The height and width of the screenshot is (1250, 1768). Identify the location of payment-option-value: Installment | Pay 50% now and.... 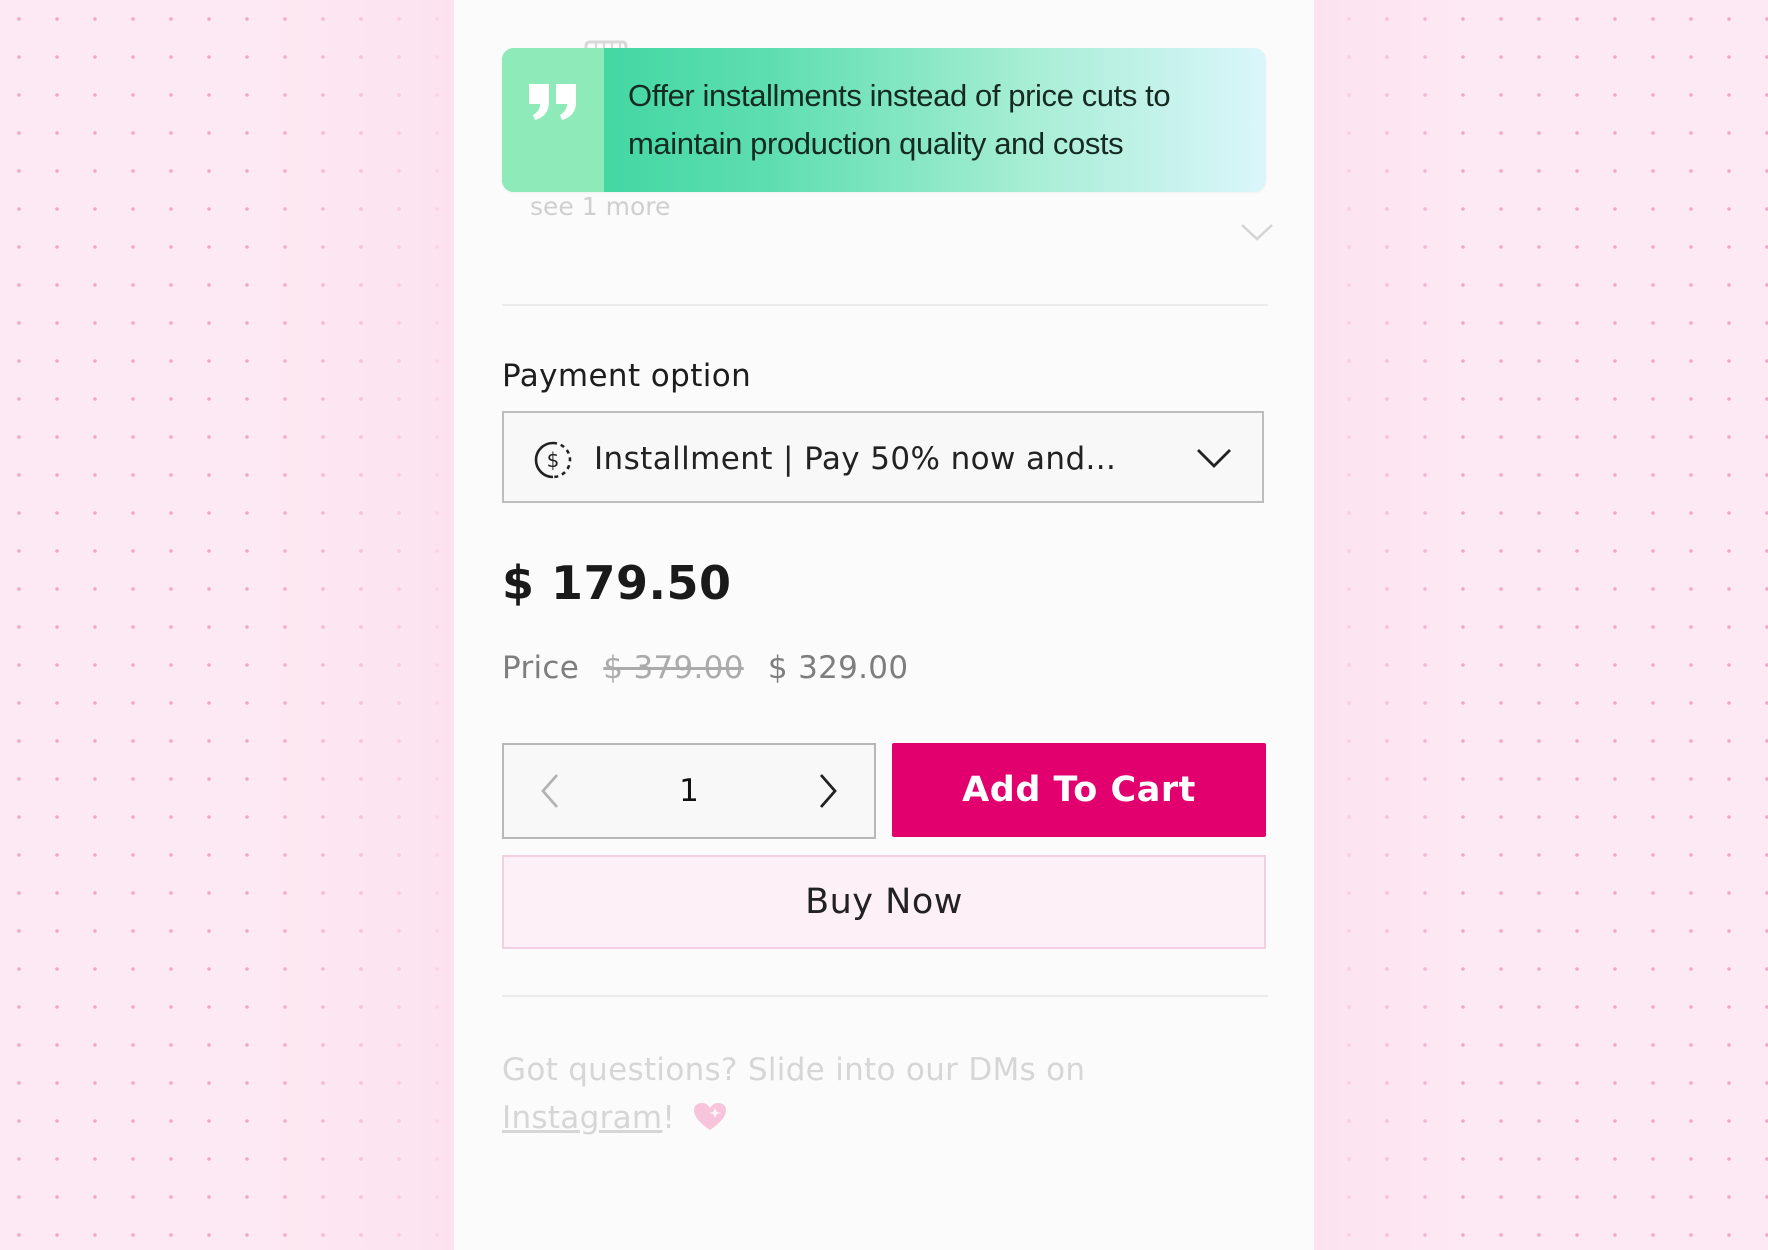
(855, 459).